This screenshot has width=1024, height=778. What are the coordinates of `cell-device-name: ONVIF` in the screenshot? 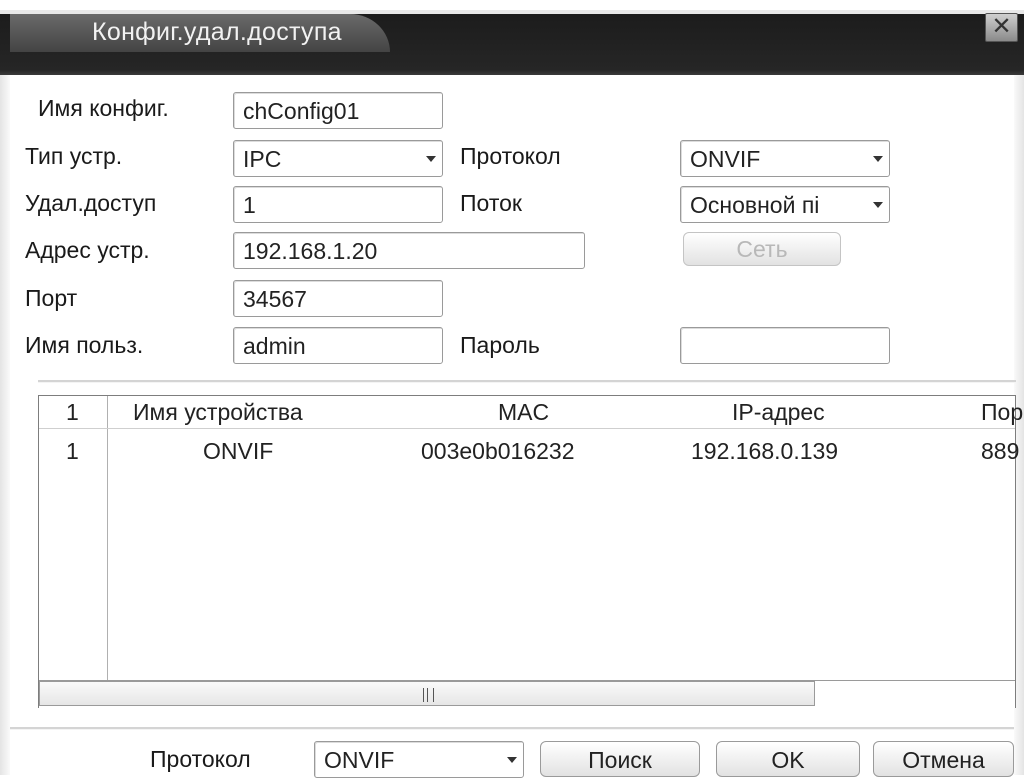 It's located at (238, 451).